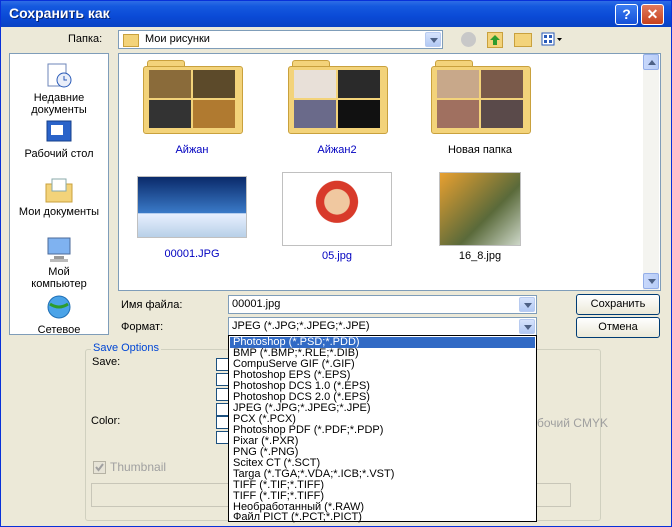  Describe the element at coordinates (523, 40) in the screenshot. I see `new-folder-icon` at that location.